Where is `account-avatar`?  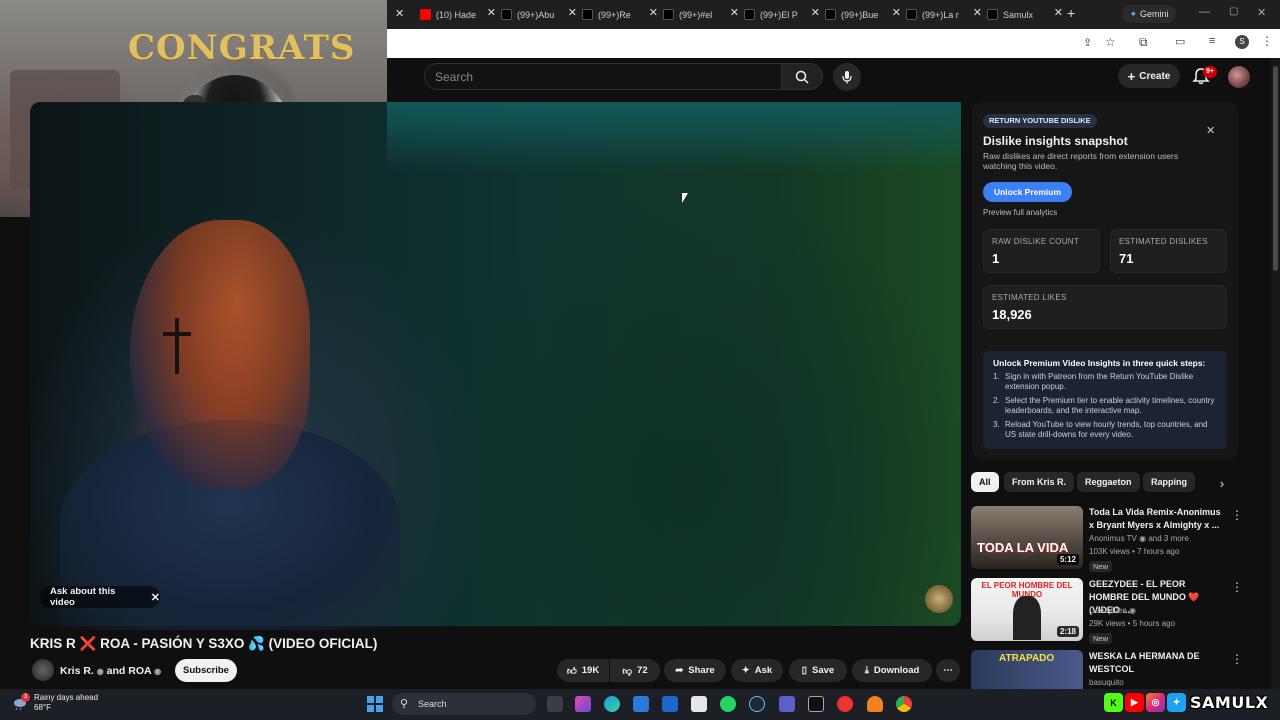
account-avatar is located at coordinates (1239, 77).